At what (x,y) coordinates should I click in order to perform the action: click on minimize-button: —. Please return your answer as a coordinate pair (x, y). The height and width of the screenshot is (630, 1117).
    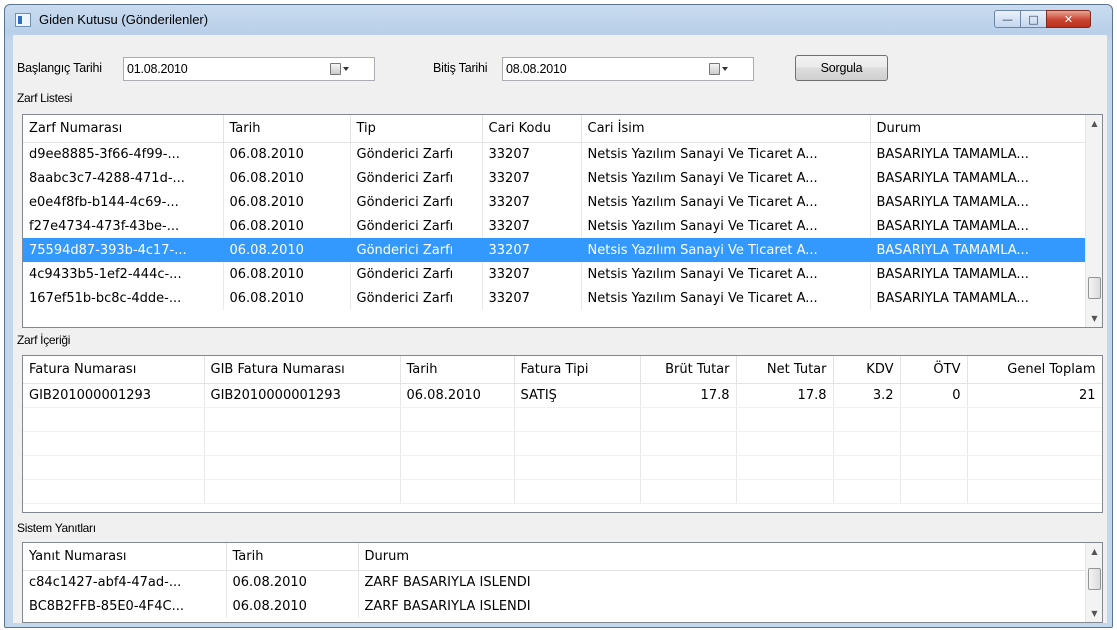
    Looking at the image, I should click on (1007, 19).